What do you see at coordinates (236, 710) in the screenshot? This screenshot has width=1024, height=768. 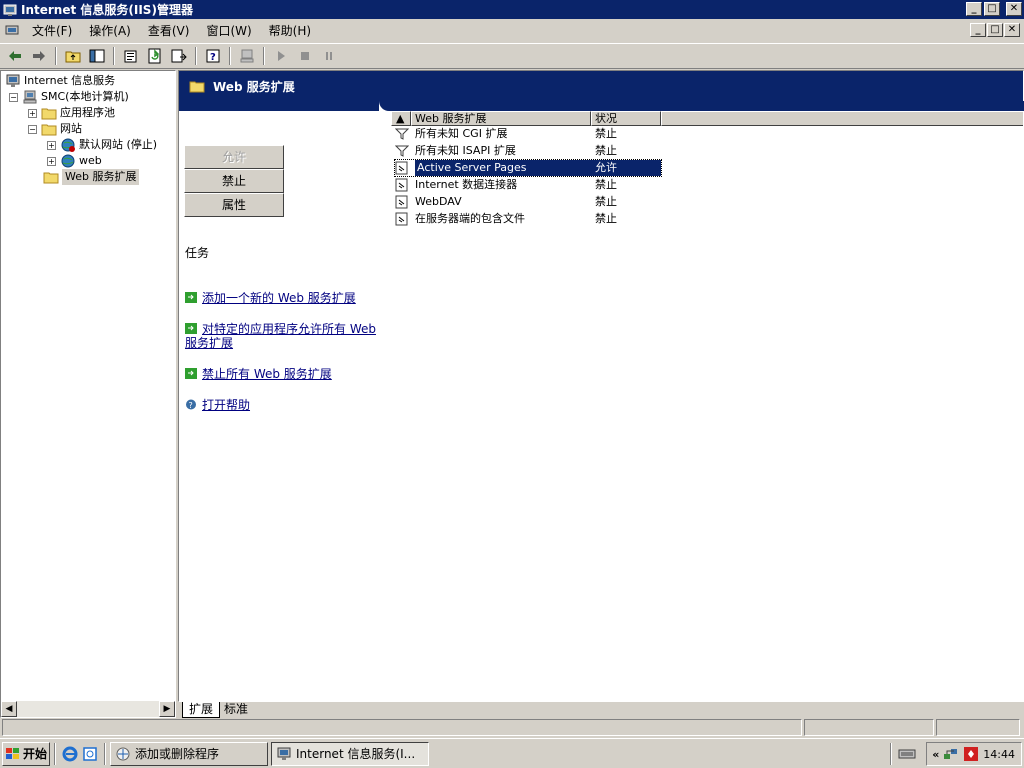 I see `tab-standard: 标准` at bounding box center [236, 710].